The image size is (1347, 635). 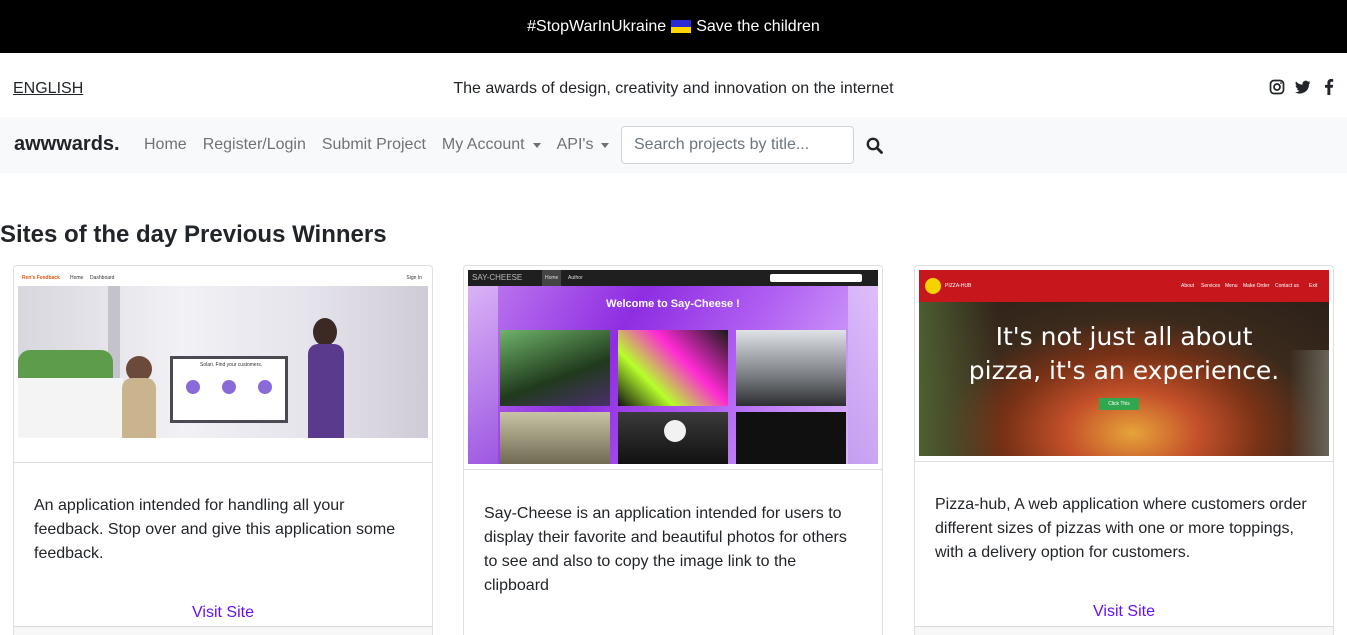 I want to click on nav-register-login: Register/Login, so click(x=254, y=145).